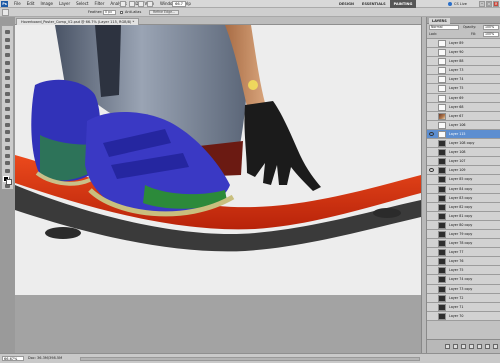 The width and height of the screenshot is (500, 363). What do you see at coordinates (403, 4) in the screenshot?
I see `workspace-painting: PAINTING` at bounding box center [403, 4].